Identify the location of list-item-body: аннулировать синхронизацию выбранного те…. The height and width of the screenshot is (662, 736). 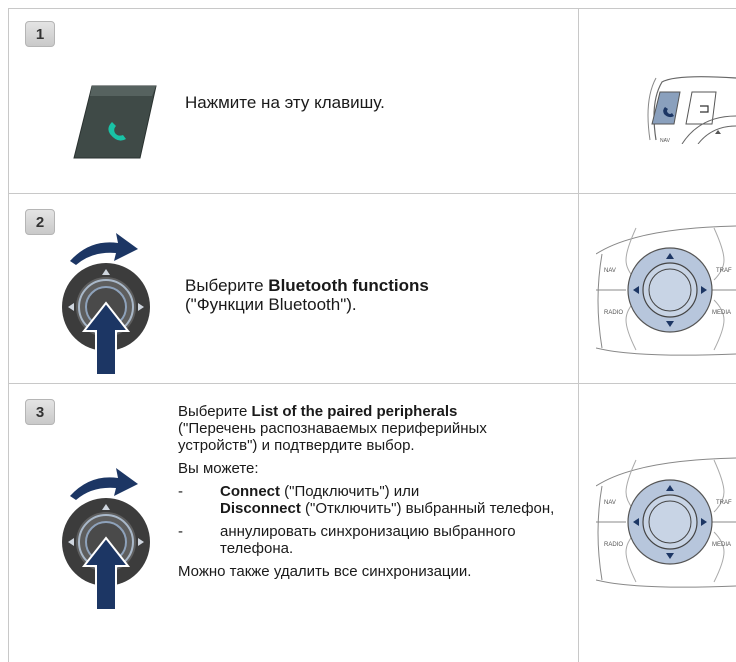
(368, 540).